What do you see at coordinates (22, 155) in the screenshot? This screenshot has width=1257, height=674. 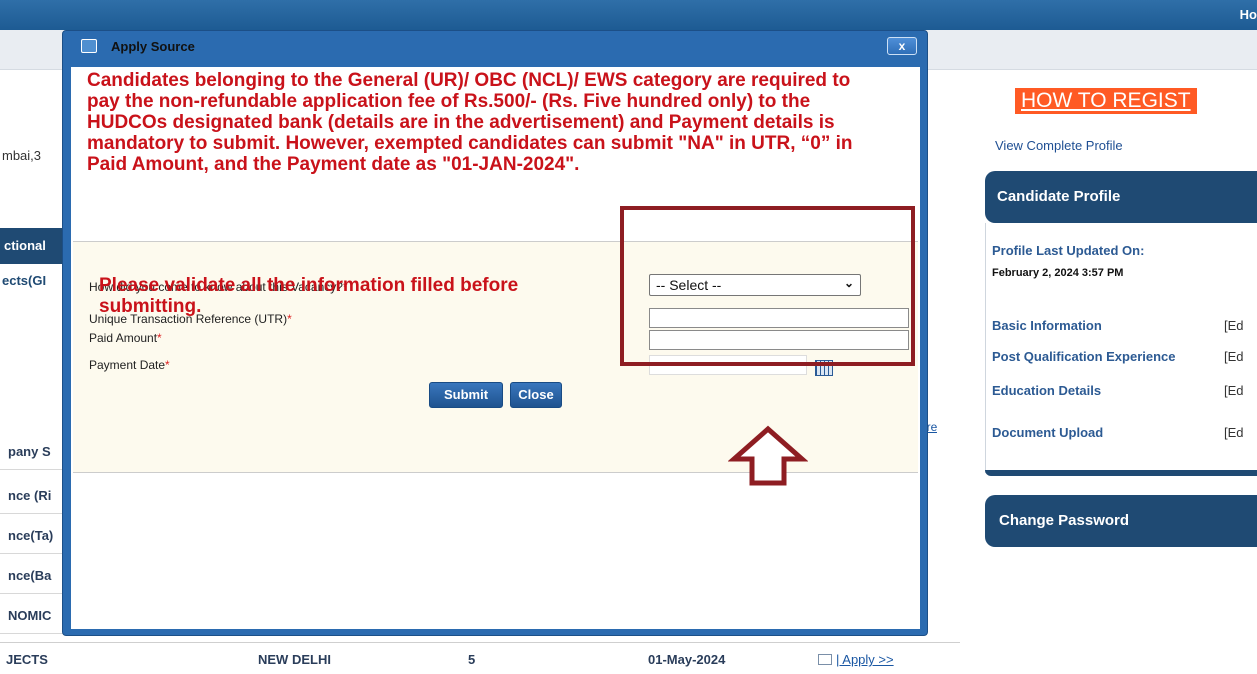 I see `address-snippet: mbai,3` at bounding box center [22, 155].